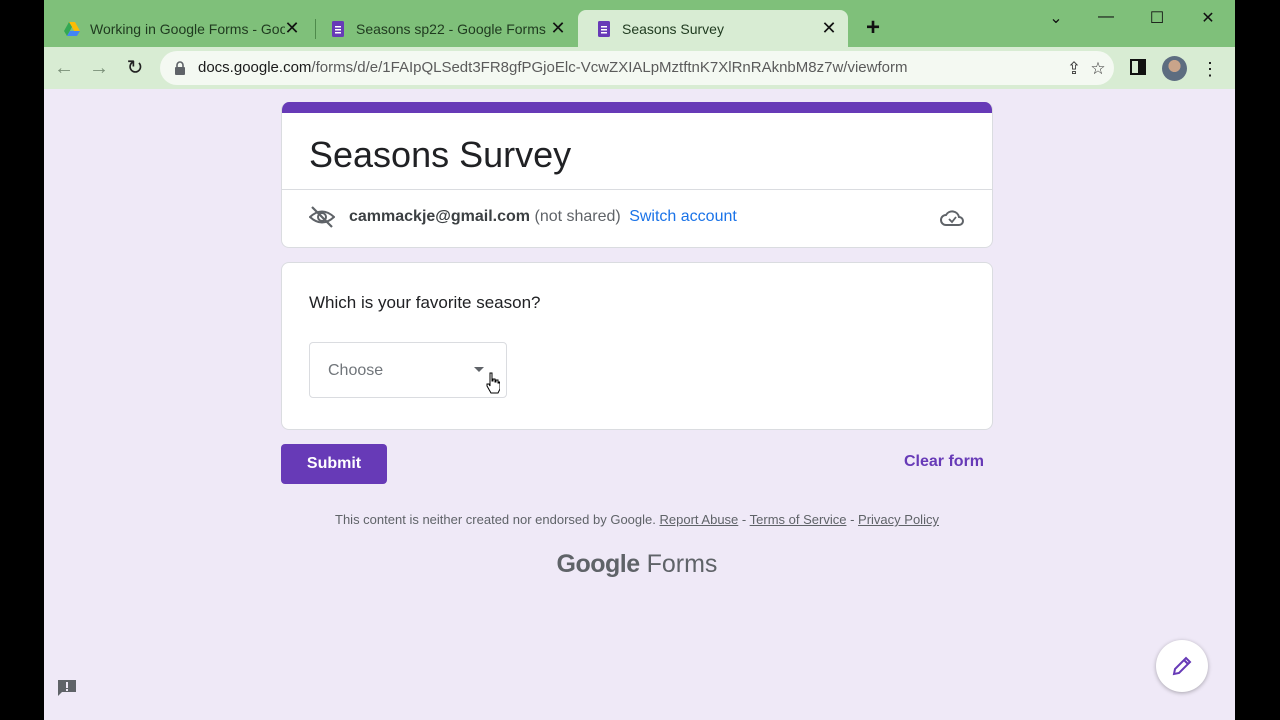 Image resolution: width=1280 pixels, height=720 pixels. What do you see at coordinates (1210, 69) in the screenshot?
I see `menu-dots-icon: ⋮` at bounding box center [1210, 69].